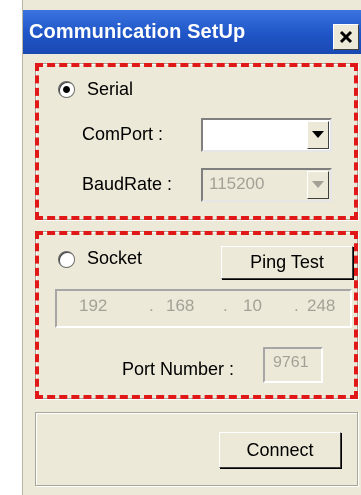 The height and width of the screenshot is (495, 361). Describe the element at coordinates (237, 183) in the screenshot. I see `baudrate-value: 115200` at that location.